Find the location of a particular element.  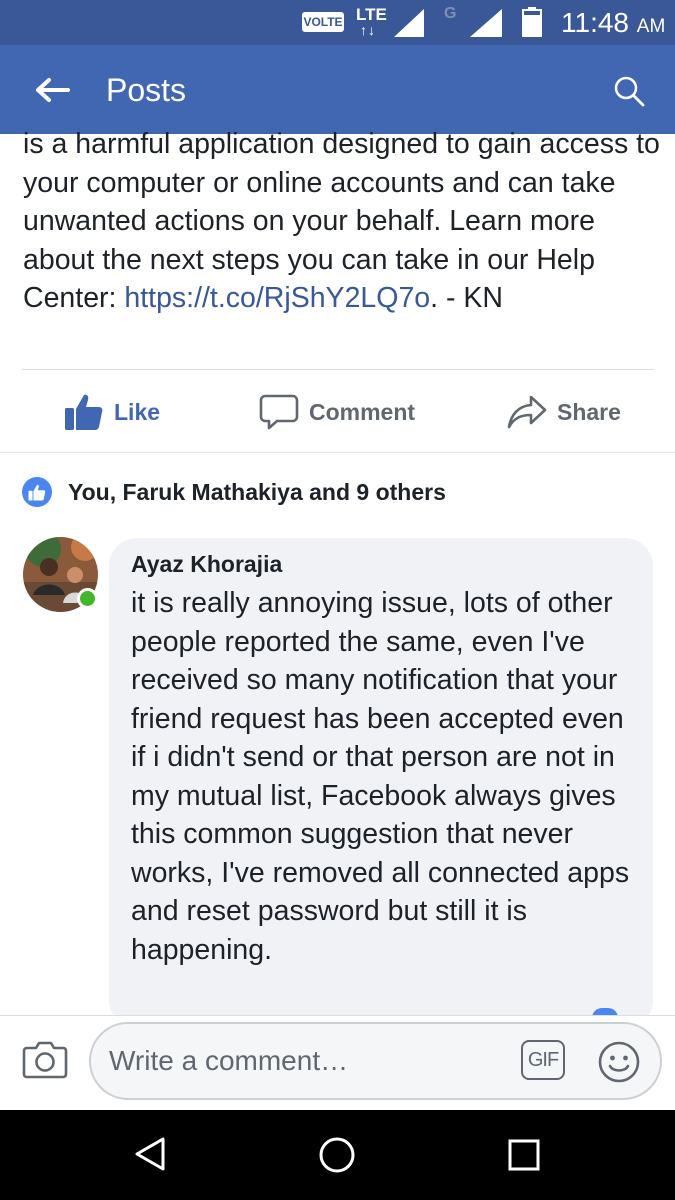

status-bar: VOLTE LTE ↑↓ G 11:48 AM is located at coordinates (337, 22).